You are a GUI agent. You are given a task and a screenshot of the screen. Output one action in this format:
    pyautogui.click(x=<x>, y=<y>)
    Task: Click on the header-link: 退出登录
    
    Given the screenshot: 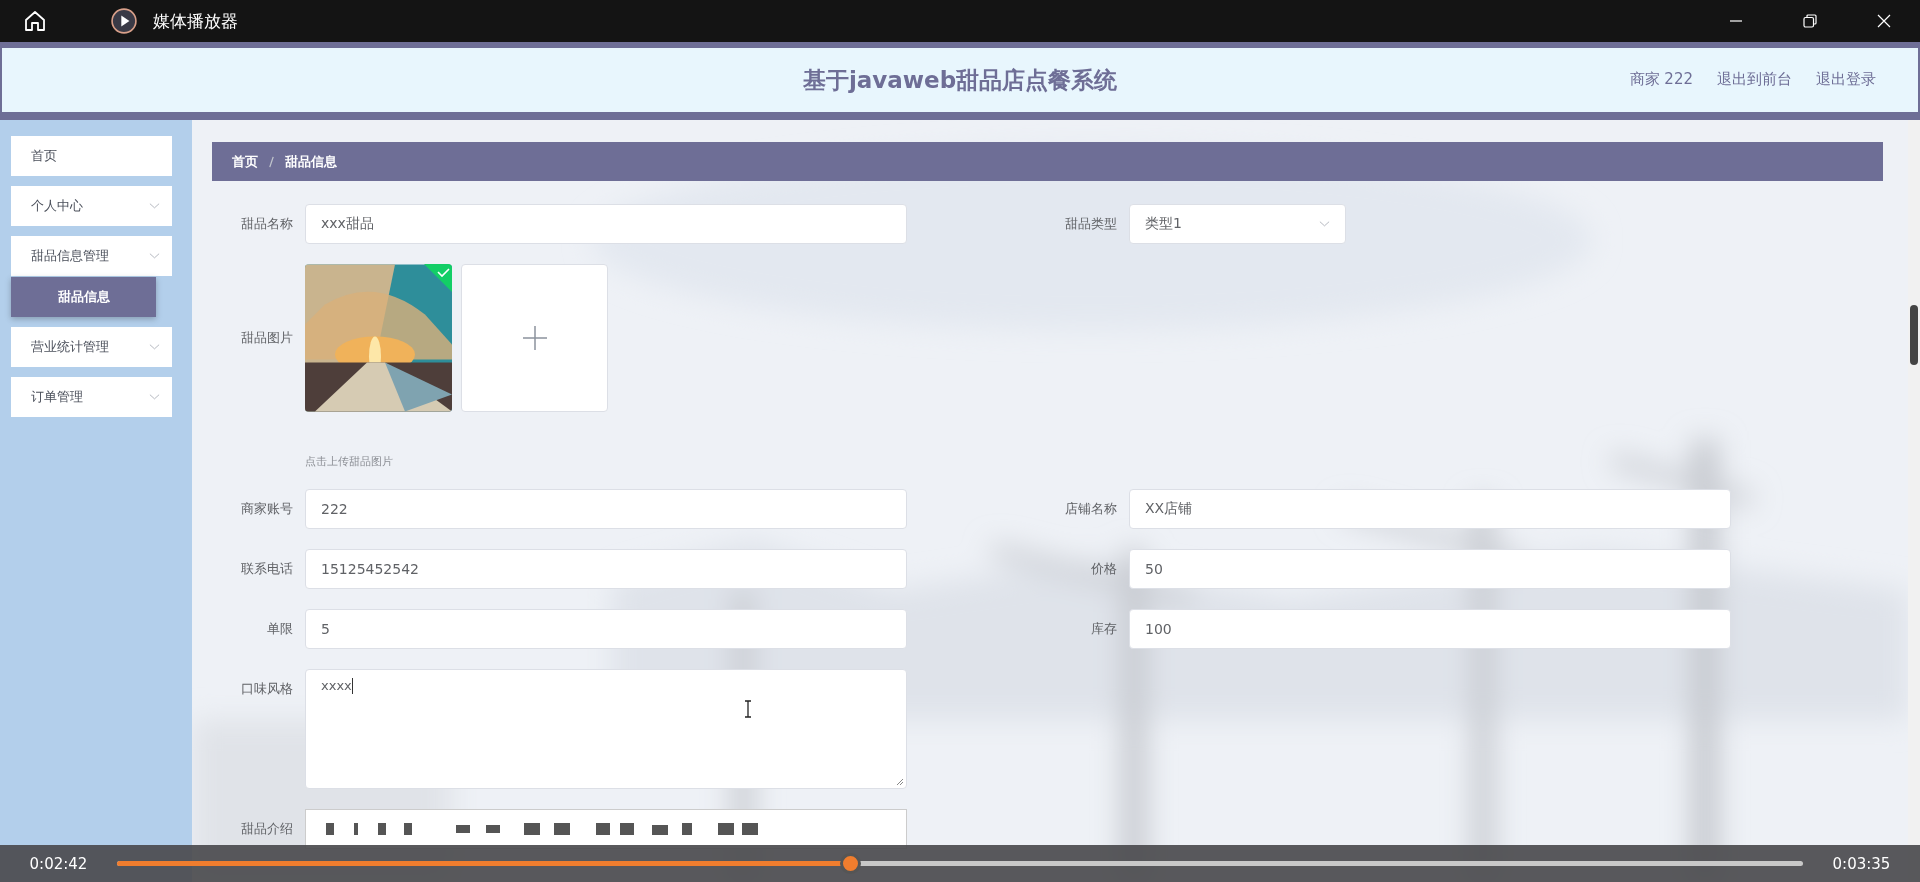 What is the action you would take?
    pyautogui.click(x=1846, y=79)
    